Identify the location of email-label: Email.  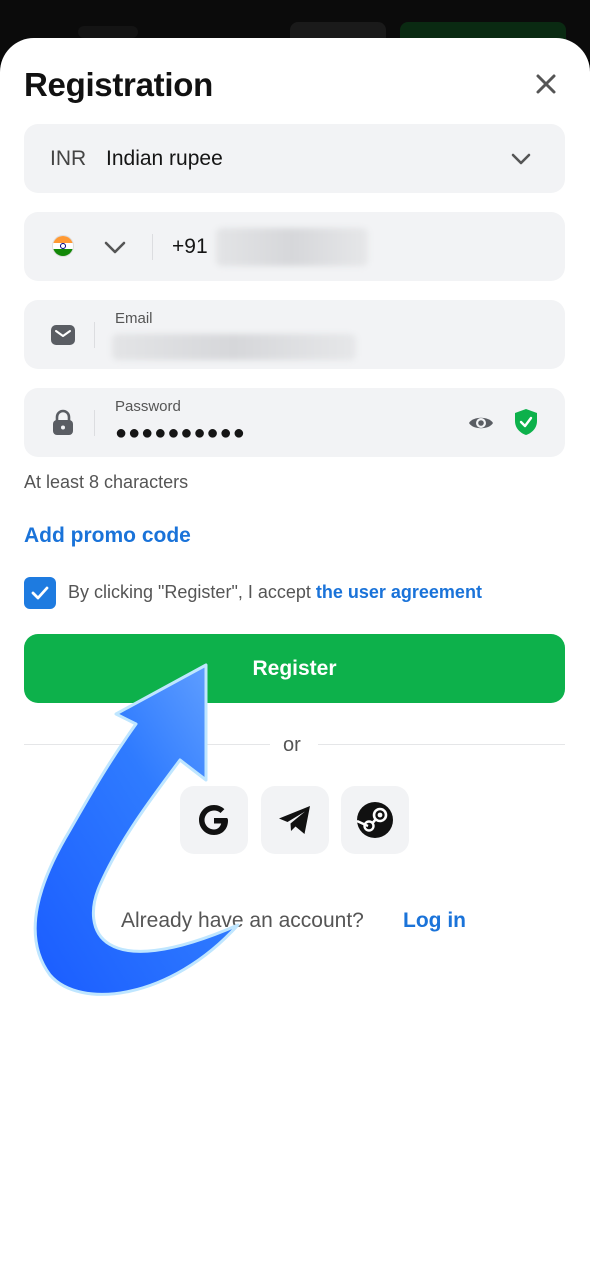
(134, 318).